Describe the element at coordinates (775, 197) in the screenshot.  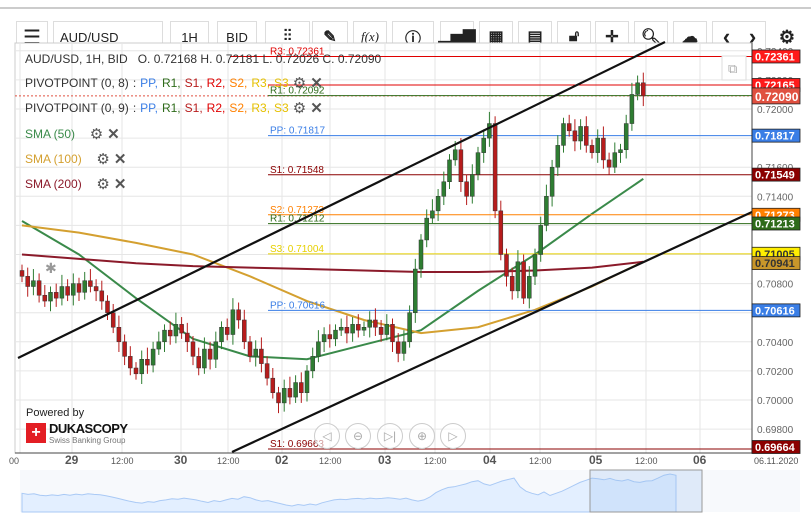
I see `y-tick-label: 0.71400` at that location.